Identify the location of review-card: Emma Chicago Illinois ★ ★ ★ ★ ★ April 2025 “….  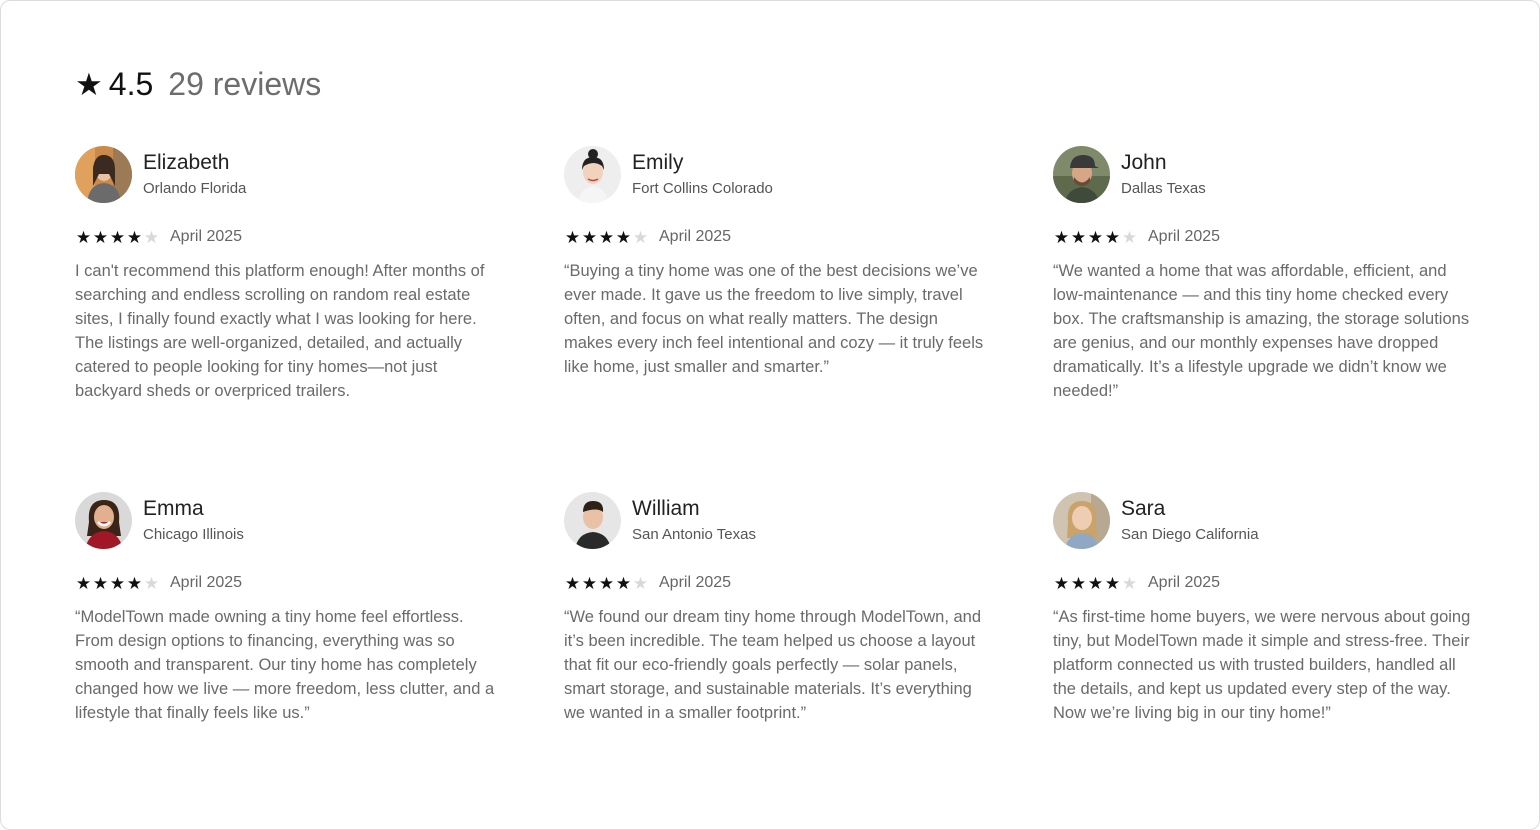
(290, 608).